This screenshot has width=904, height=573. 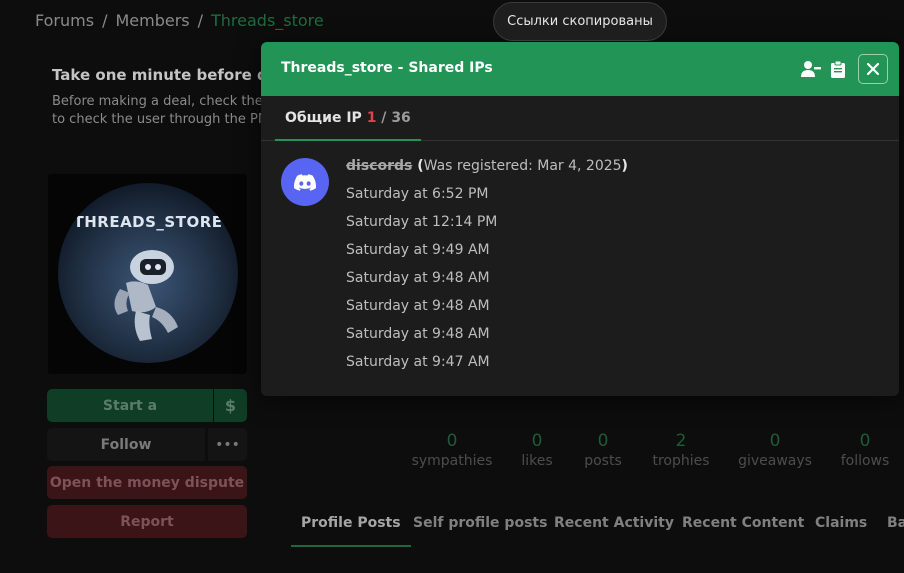 I want to click on stat-posts: 0 posts, so click(x=603, y=451).